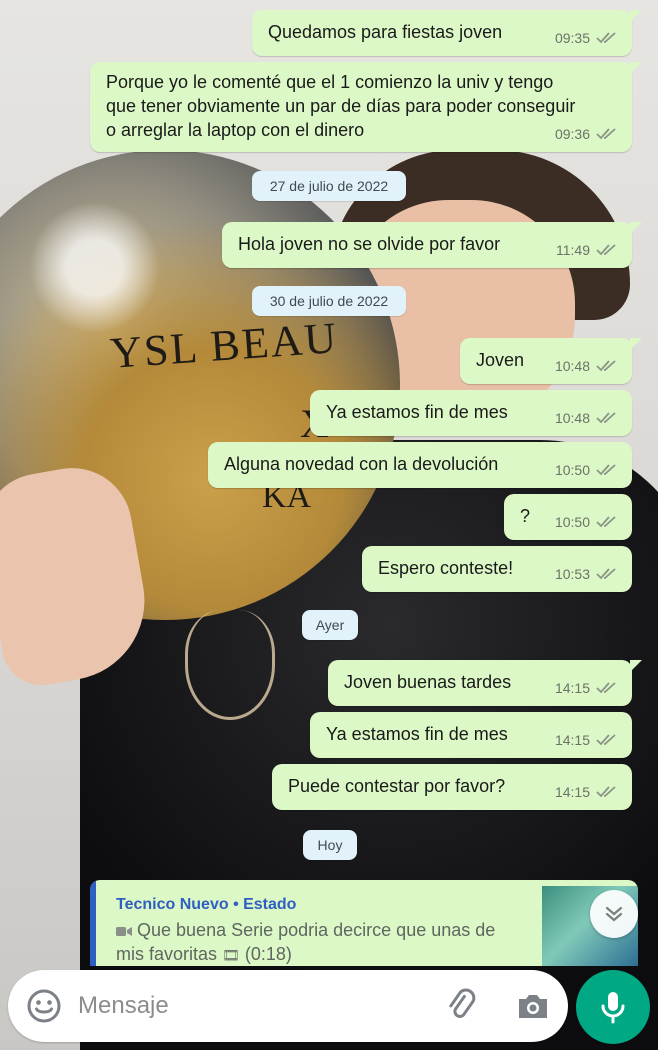 This screenshot has width=658, height=1050. I want to click on message-text: Joven buenas tardes, so click(428, 682).